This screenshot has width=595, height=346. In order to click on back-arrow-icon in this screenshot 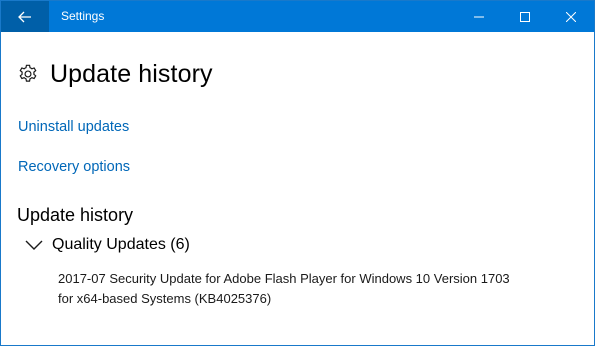, I will do `click(24, 16)`.